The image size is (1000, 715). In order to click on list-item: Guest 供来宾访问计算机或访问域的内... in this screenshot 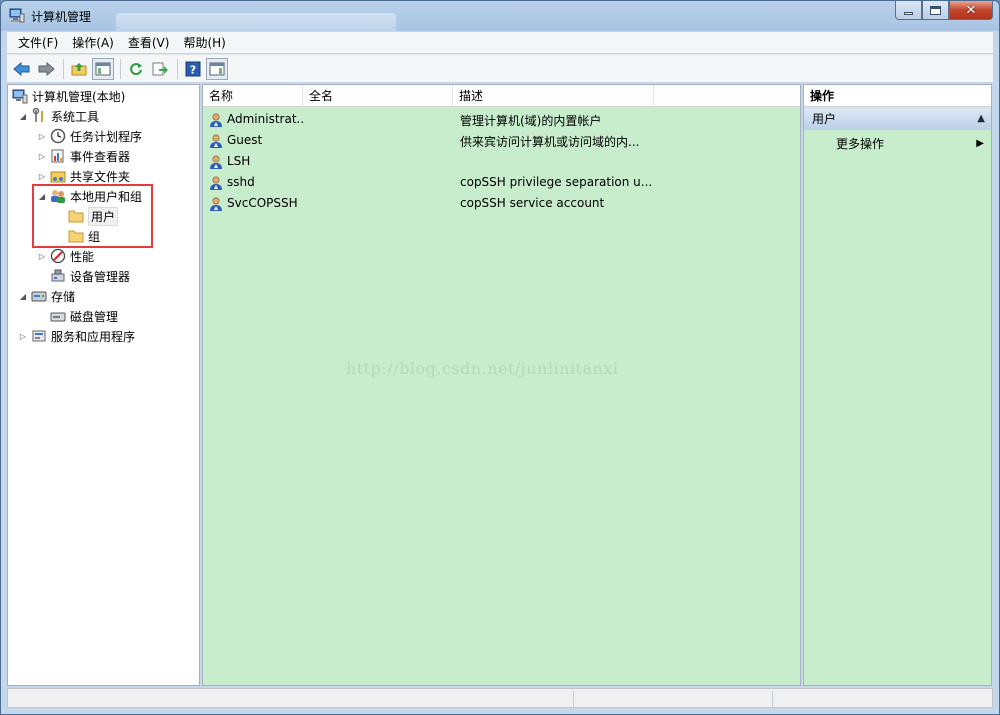, I will do `click(501, 141)`.